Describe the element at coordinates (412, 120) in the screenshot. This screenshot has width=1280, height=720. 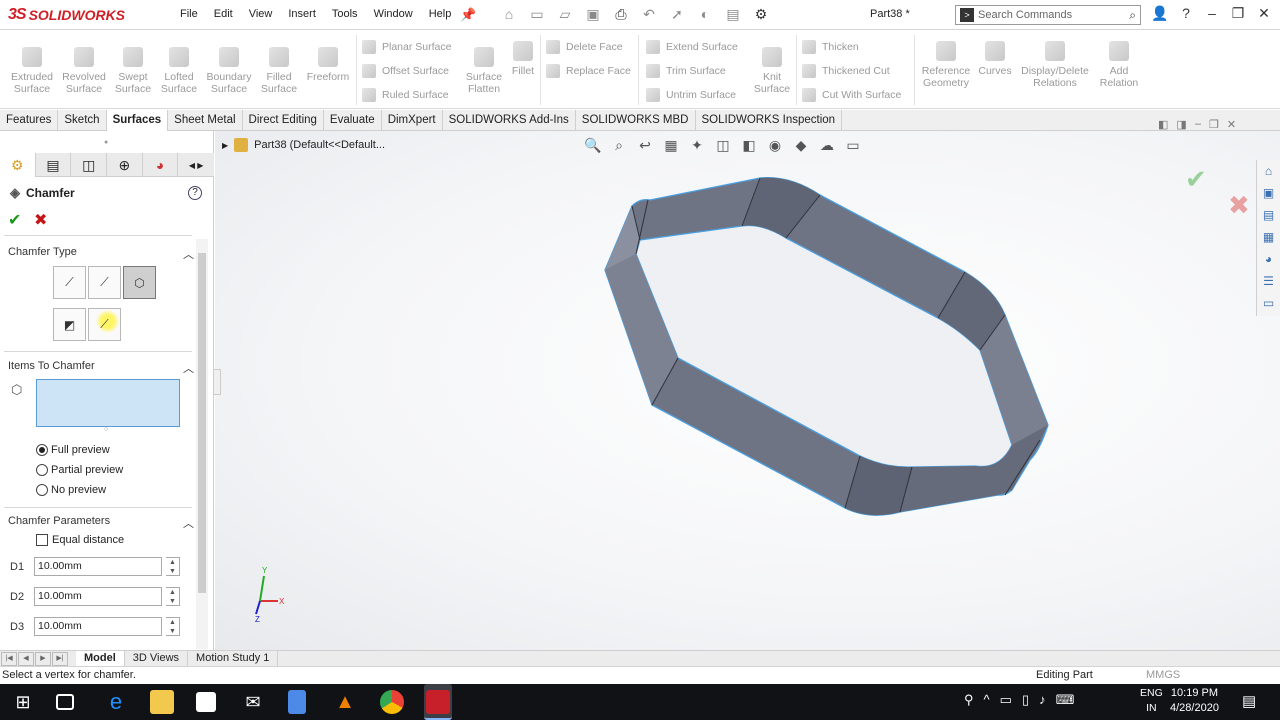
I see `tab-dimxpert: DimXpert` at that location.